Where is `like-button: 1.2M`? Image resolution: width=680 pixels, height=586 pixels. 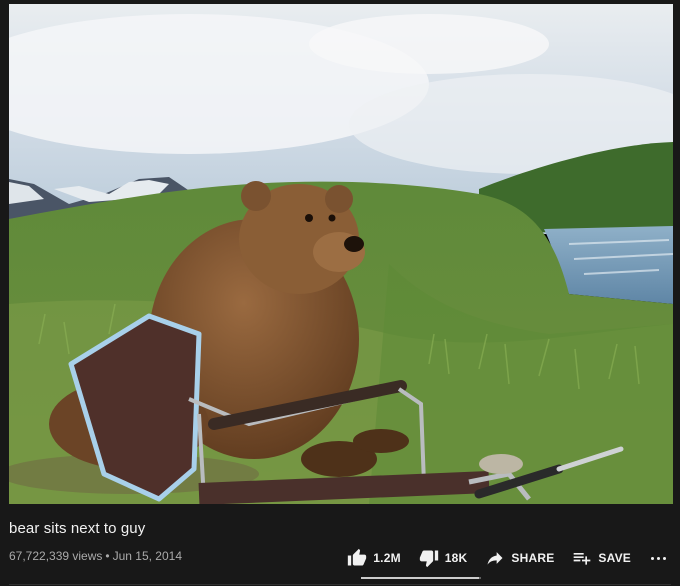 like-button: 1.2M is located at coordinates (374, 558).